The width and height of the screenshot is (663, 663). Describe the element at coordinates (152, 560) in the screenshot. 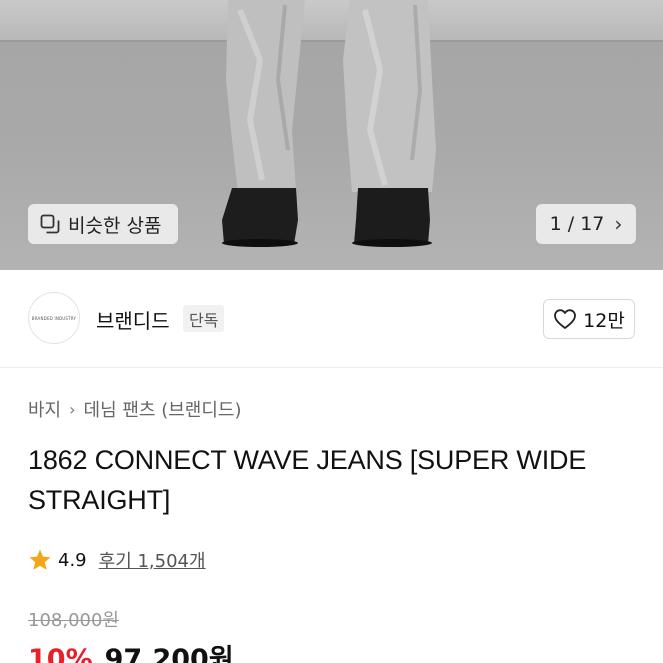

I see `review-link: 후기 1,504개` at that location.